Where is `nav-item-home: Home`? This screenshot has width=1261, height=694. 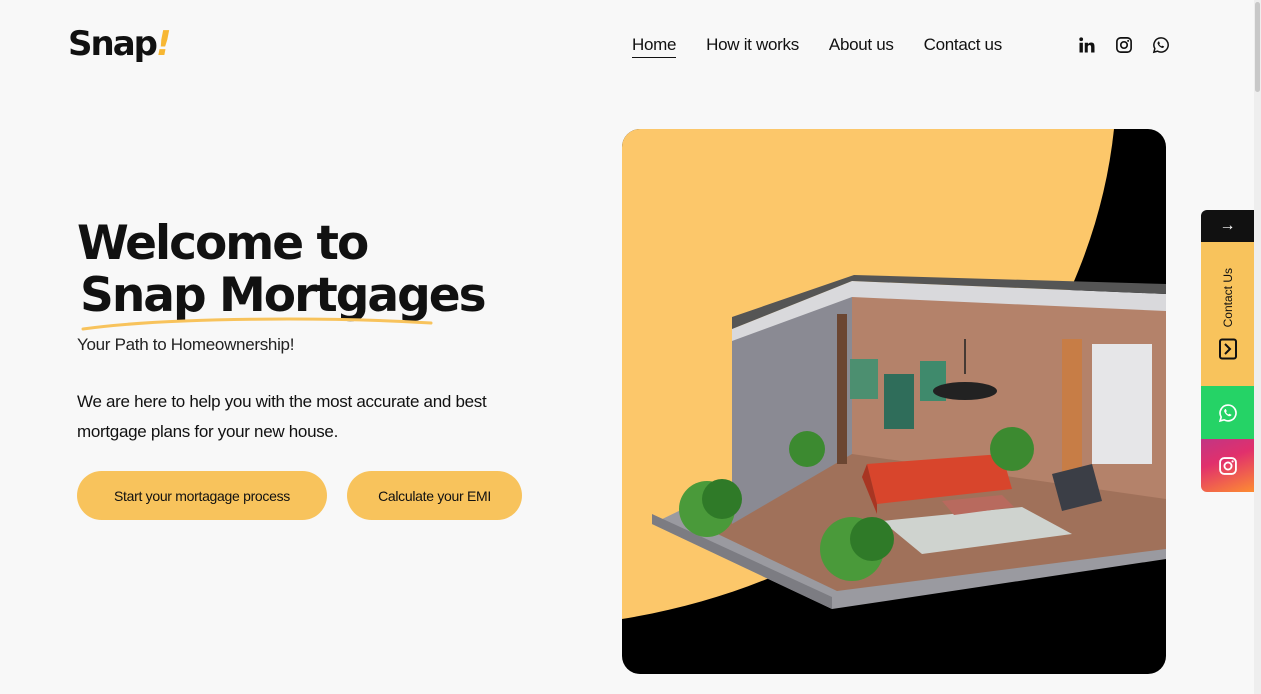 nav-item-home: Home is located at coordinates (654, 46).